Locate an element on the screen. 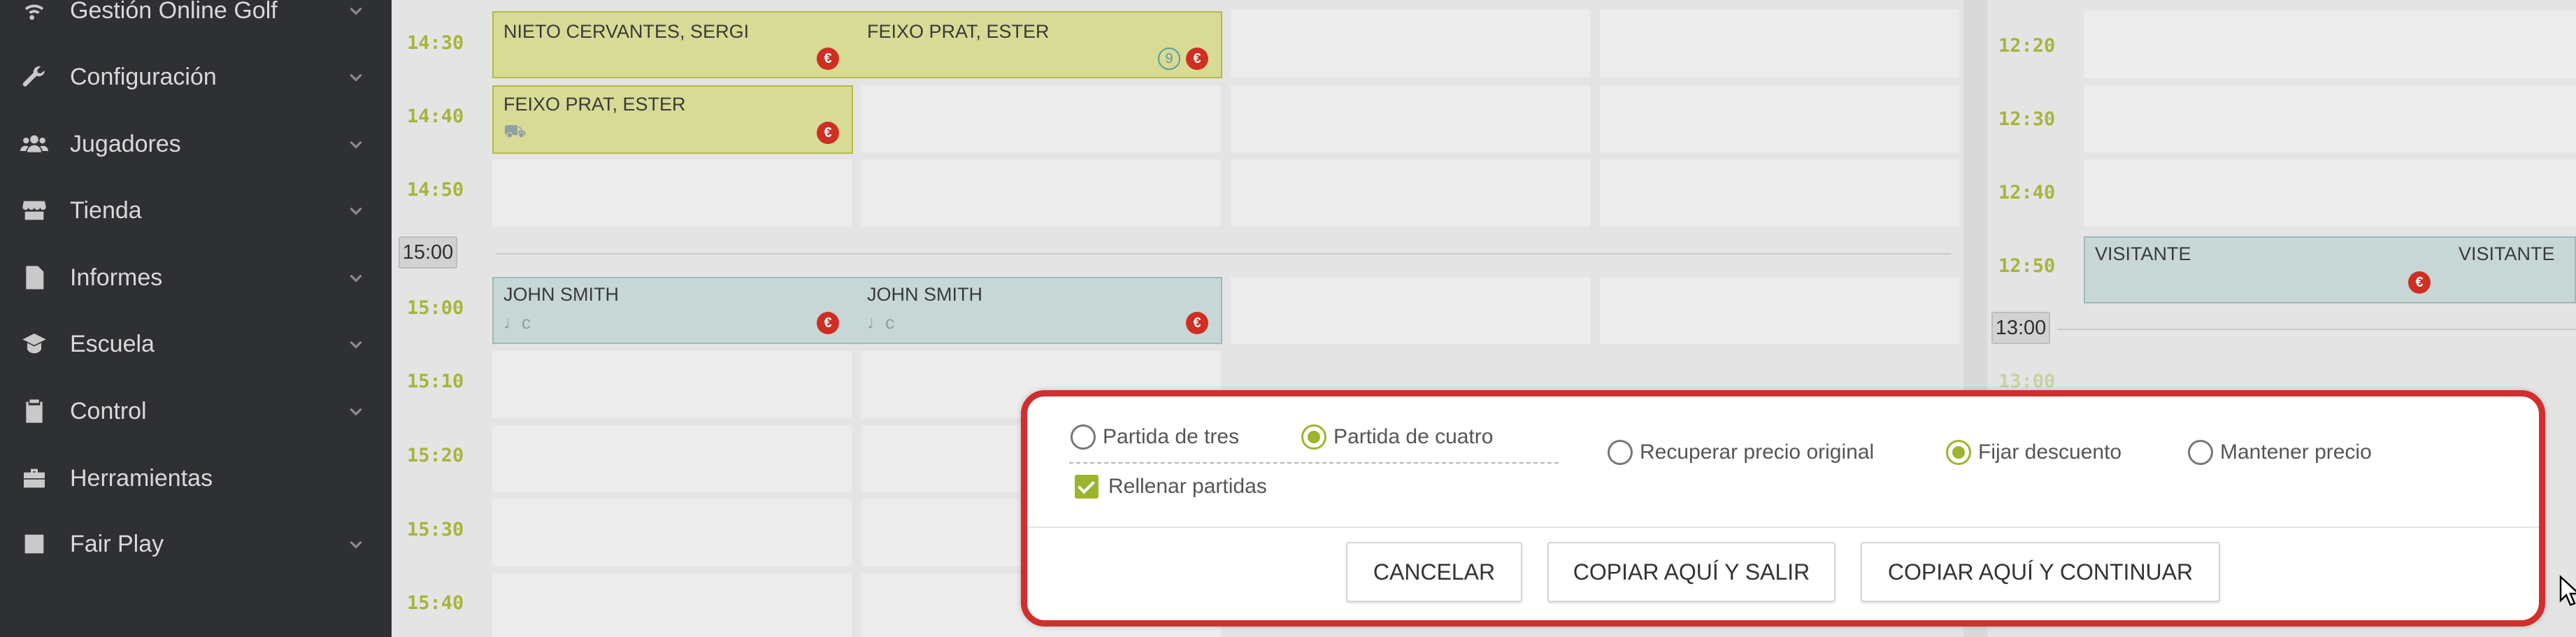 Image resolution: width=2576 pixels, height=637 pixels. booking-block: VISITANTE € VISITANTE is located at coordinates (2330, 269).